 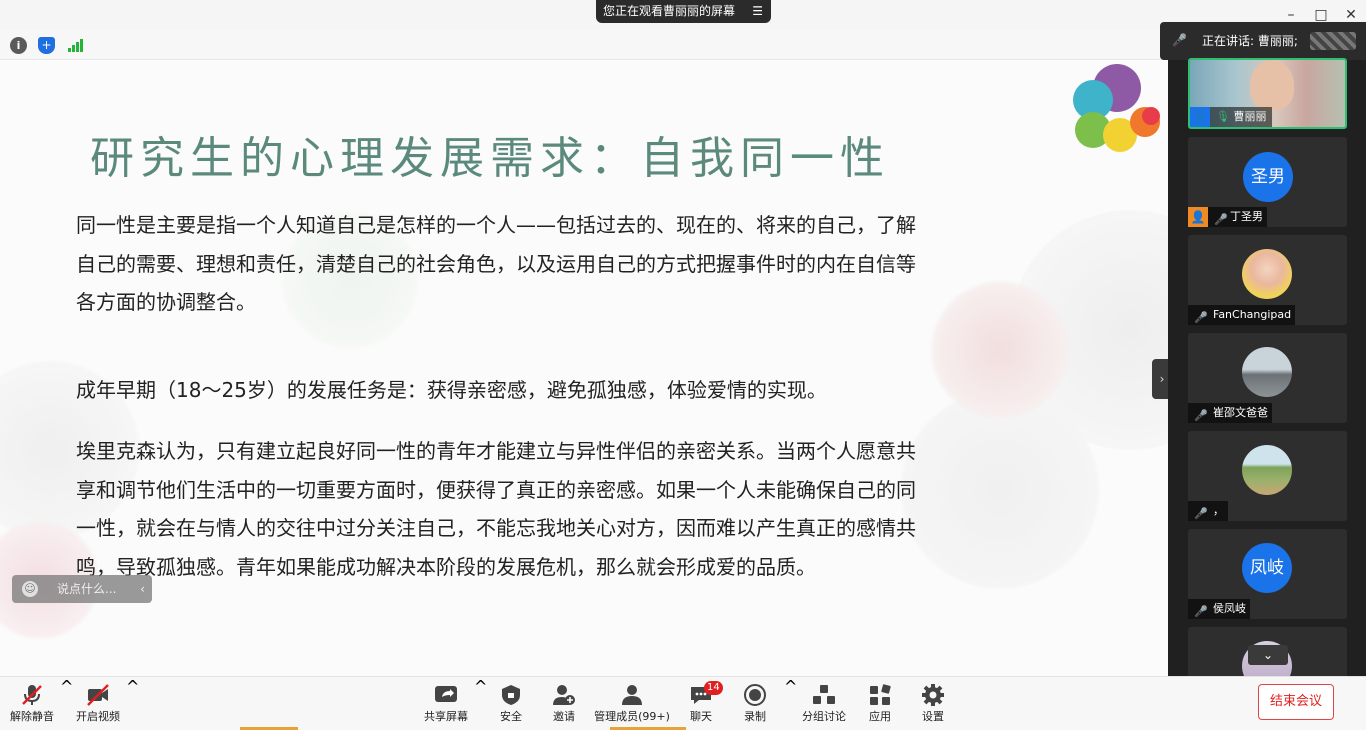 I want to click on participant-name-bar: 🎤 ，, so click(x=1208, y=511).